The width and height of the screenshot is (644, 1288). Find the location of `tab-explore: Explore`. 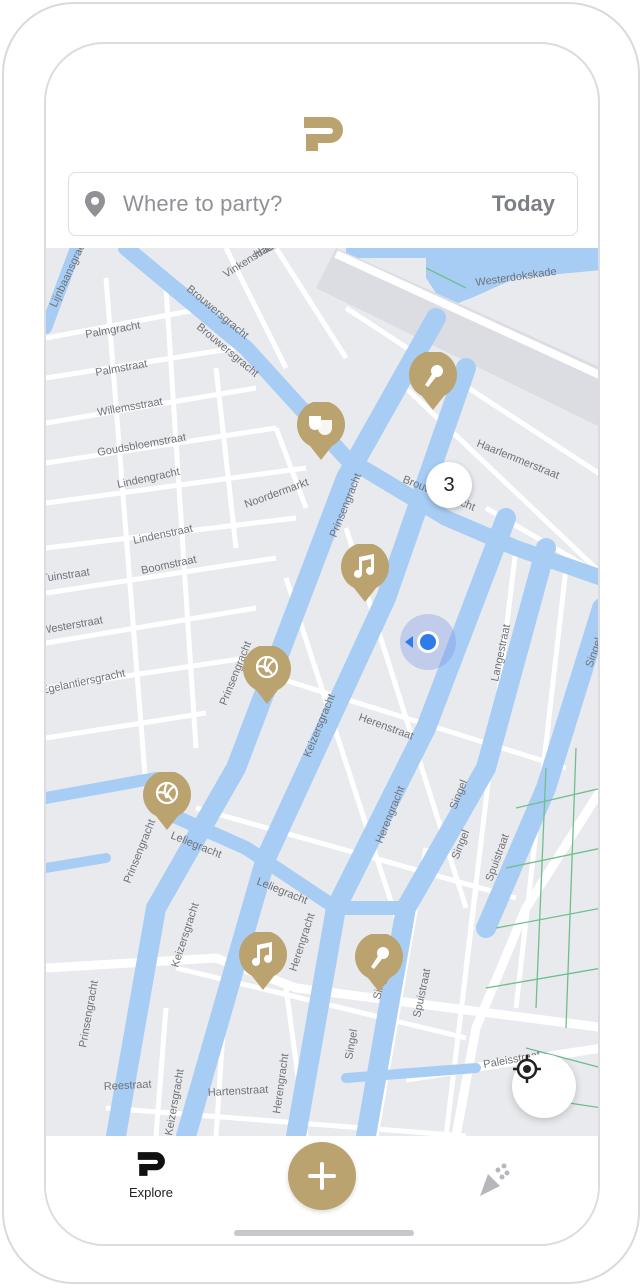

tab-explore: Explore is located at coordinates (151, 1180).